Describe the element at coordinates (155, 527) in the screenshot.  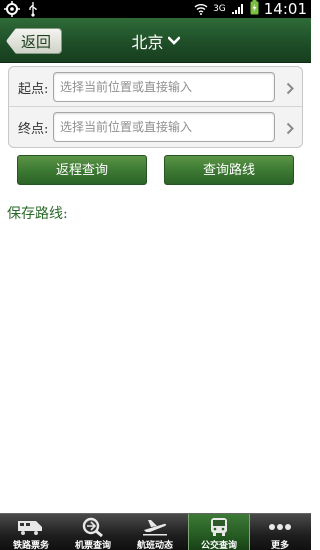
I see `airplane-icon` at that location.